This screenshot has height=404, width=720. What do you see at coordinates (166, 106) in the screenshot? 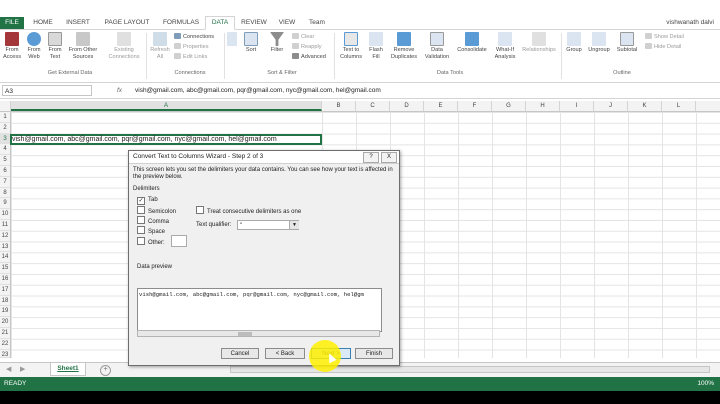
I see `column-header-a: A` at bounding box center [166, 106].